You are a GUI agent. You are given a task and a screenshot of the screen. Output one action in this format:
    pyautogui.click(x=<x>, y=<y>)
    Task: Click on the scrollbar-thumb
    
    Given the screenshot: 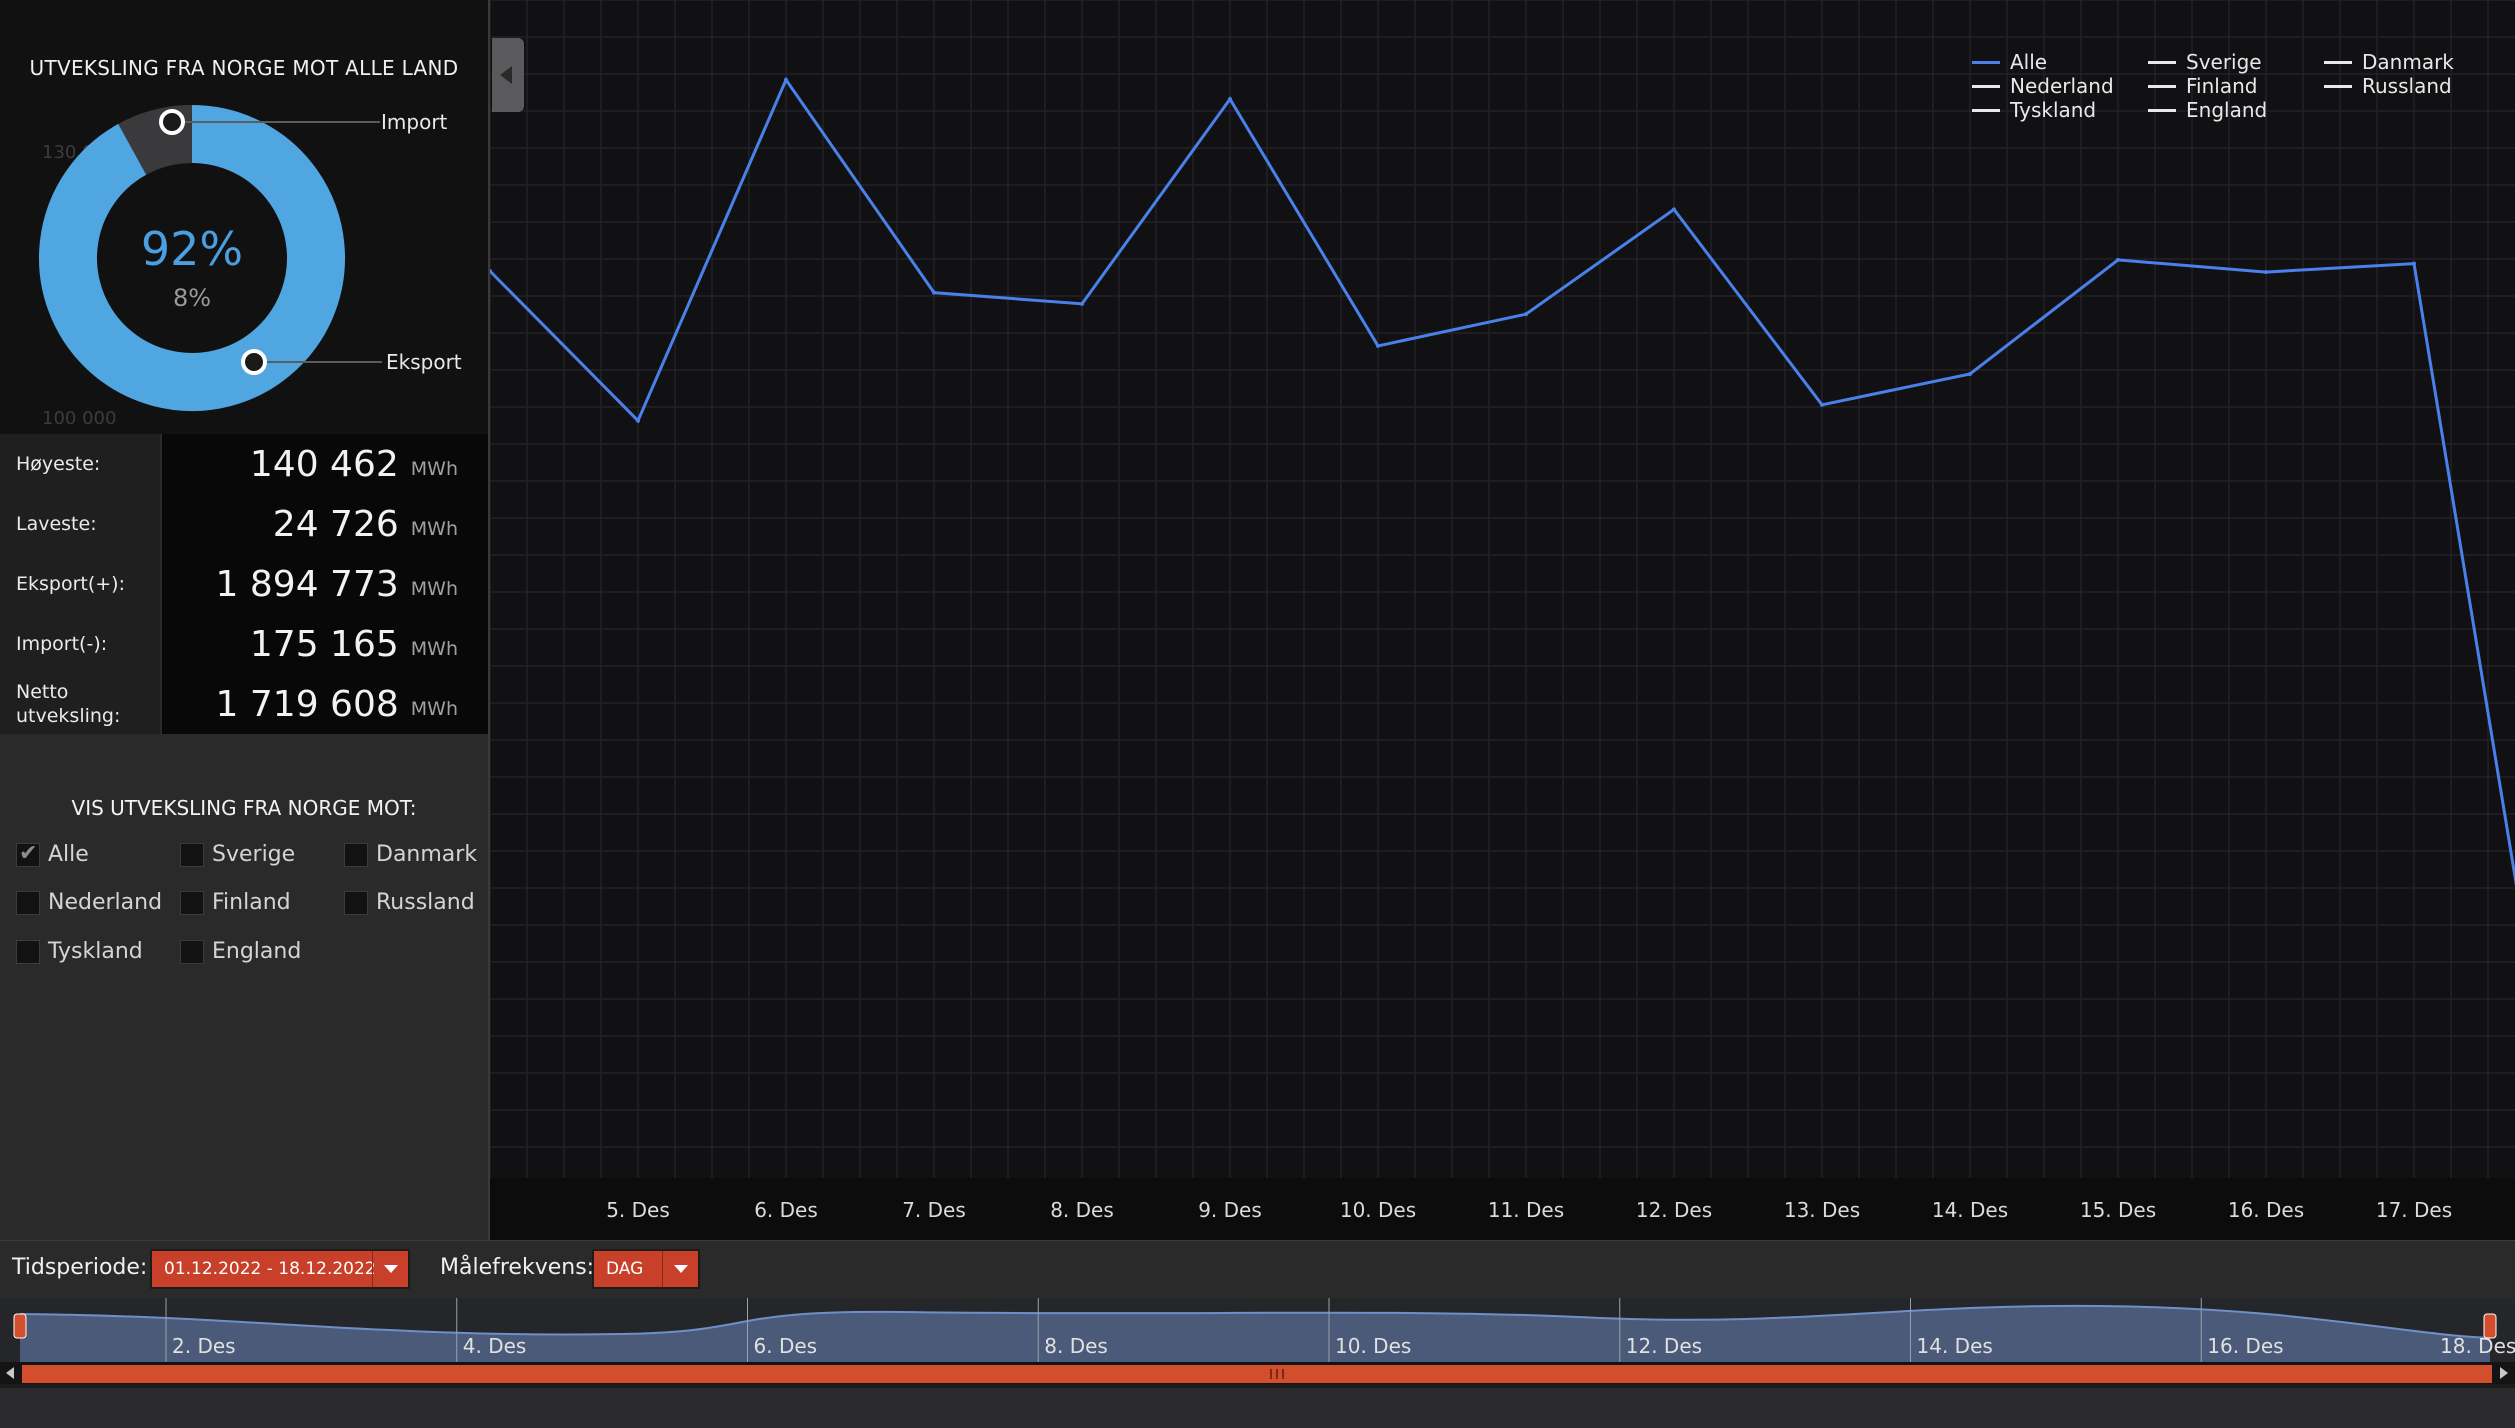 What is the action you would take?
    pyautogui.click(x=1257, y=1374)
    